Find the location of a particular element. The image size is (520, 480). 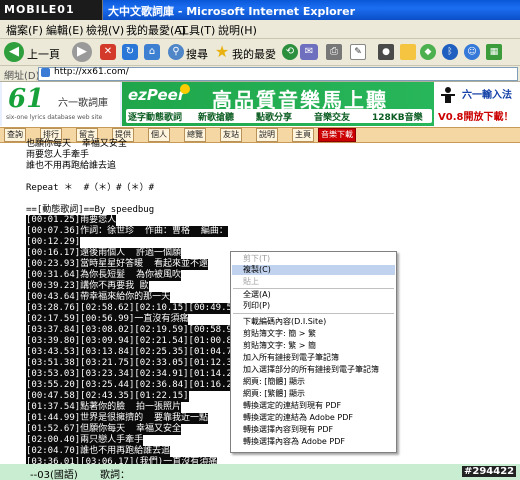

ctx-add-links-notebook: 加入所有鏈接到電子筆記簿 is located at coordinates (291, 358).